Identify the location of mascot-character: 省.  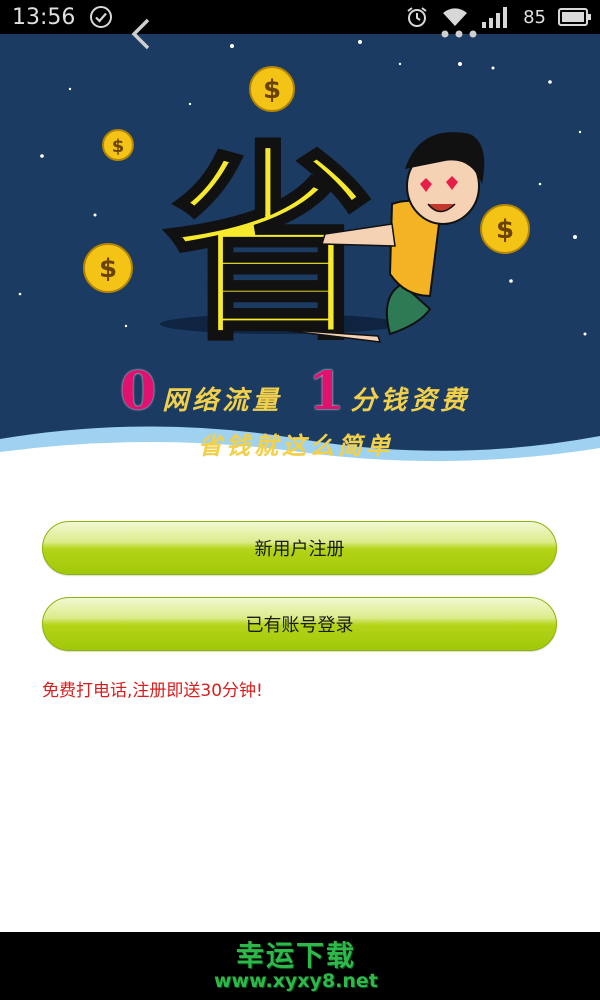
(270, 246).